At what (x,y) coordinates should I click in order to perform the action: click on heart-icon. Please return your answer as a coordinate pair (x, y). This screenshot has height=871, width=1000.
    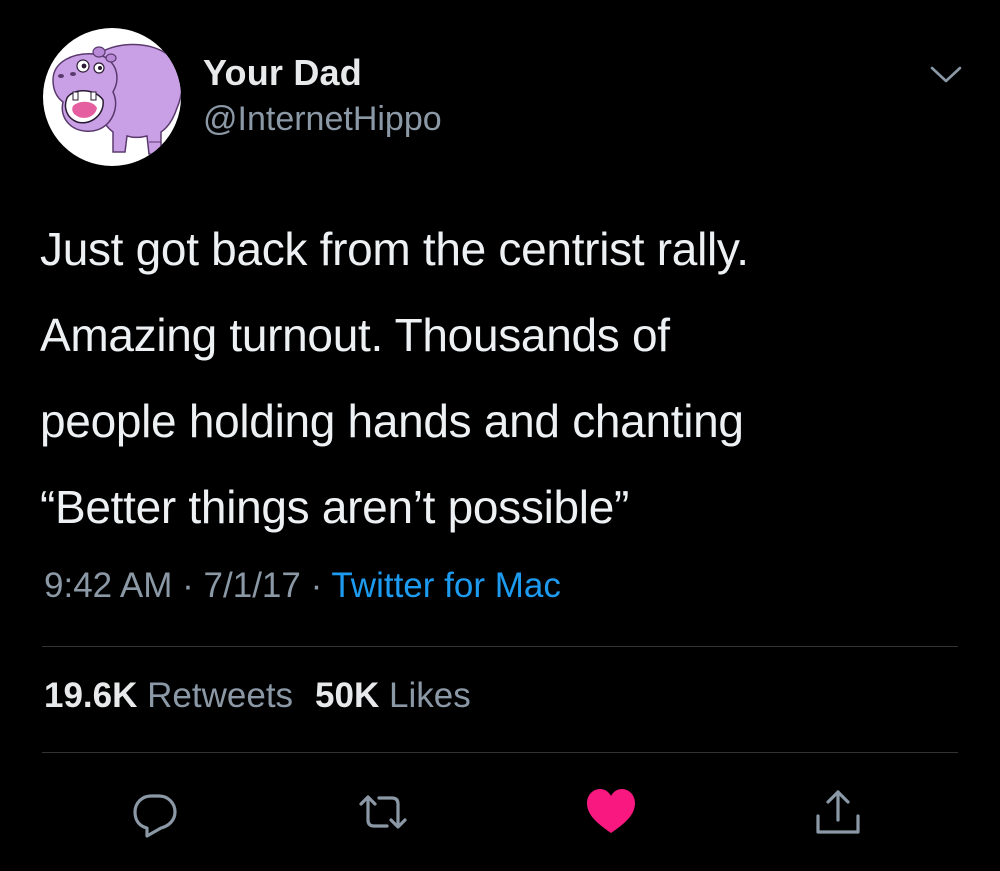
    Looking at the image, I should click on (611, 811).